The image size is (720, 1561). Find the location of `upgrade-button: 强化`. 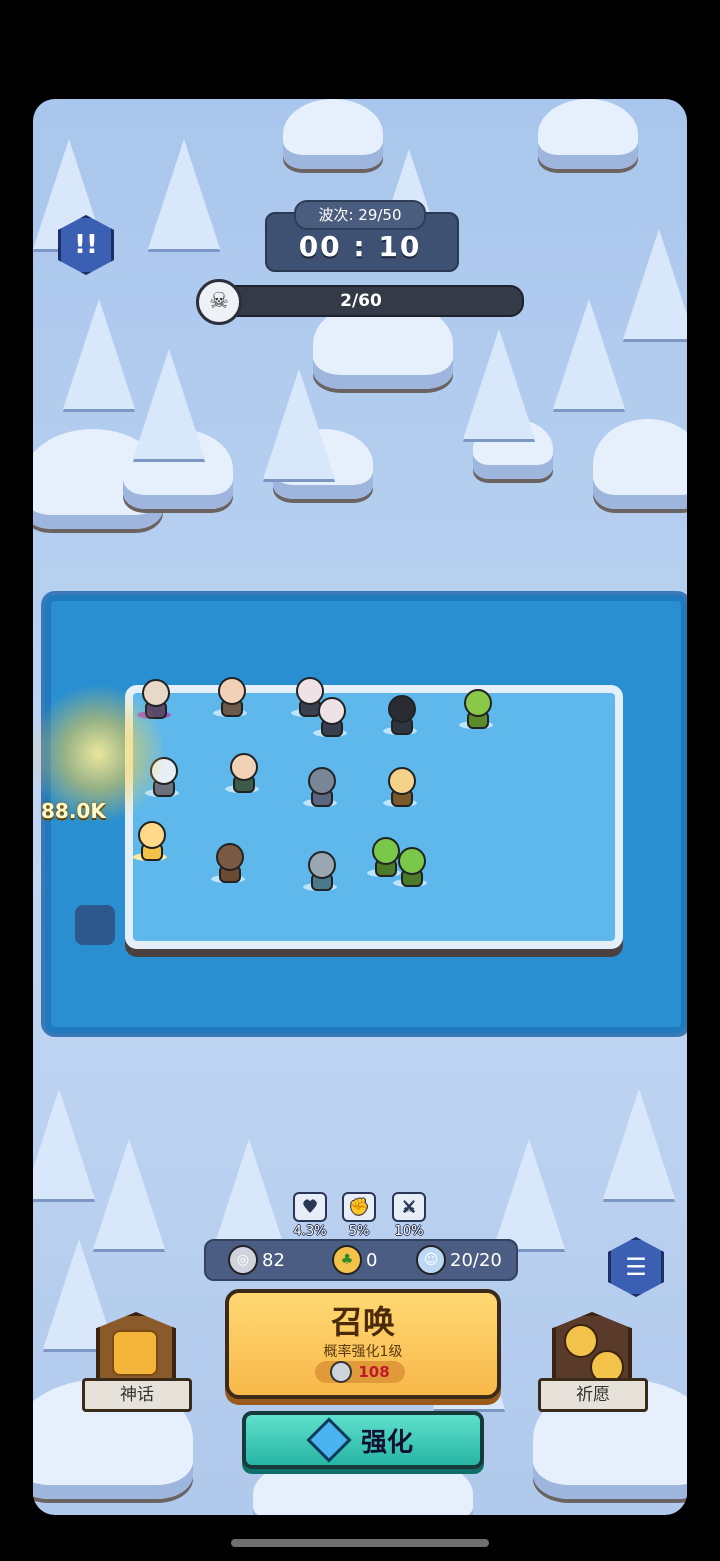

upgrade-button: 强化 is located at coordinates (363, 1440).